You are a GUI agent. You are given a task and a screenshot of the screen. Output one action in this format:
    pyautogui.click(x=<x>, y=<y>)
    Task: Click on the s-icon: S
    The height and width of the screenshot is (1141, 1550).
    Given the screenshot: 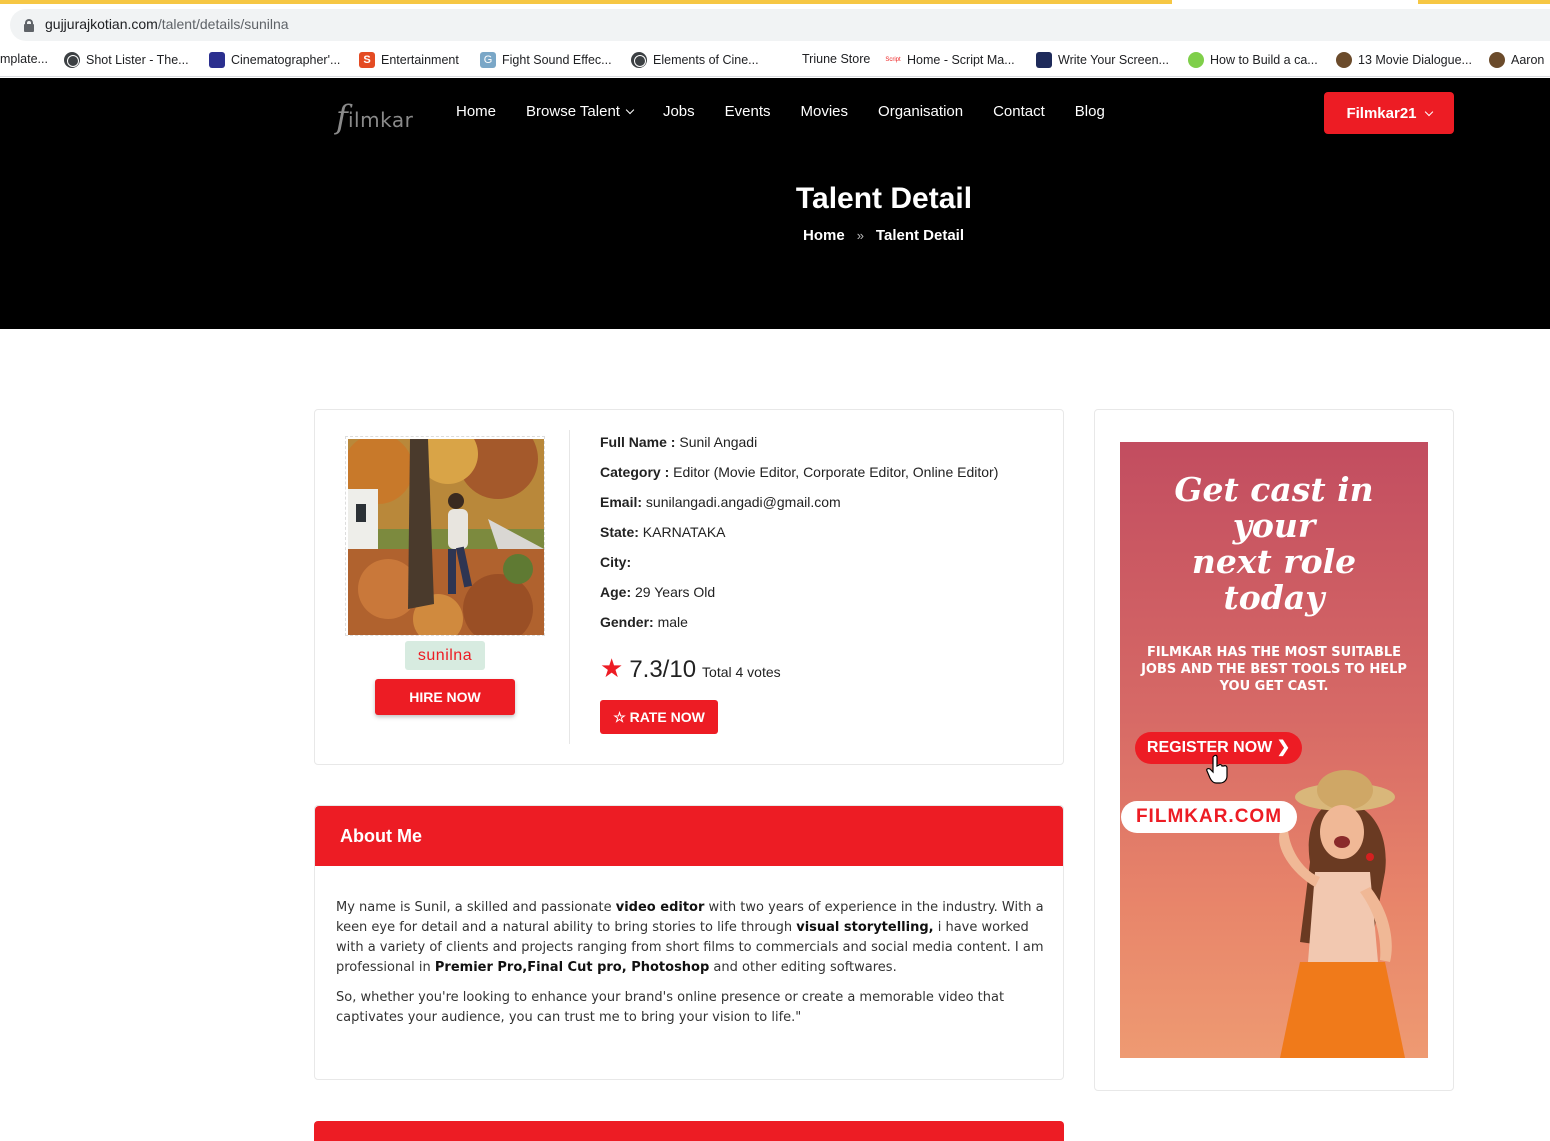 What is the action you would take?
    pyautogui.click(x=367, y=60)
    